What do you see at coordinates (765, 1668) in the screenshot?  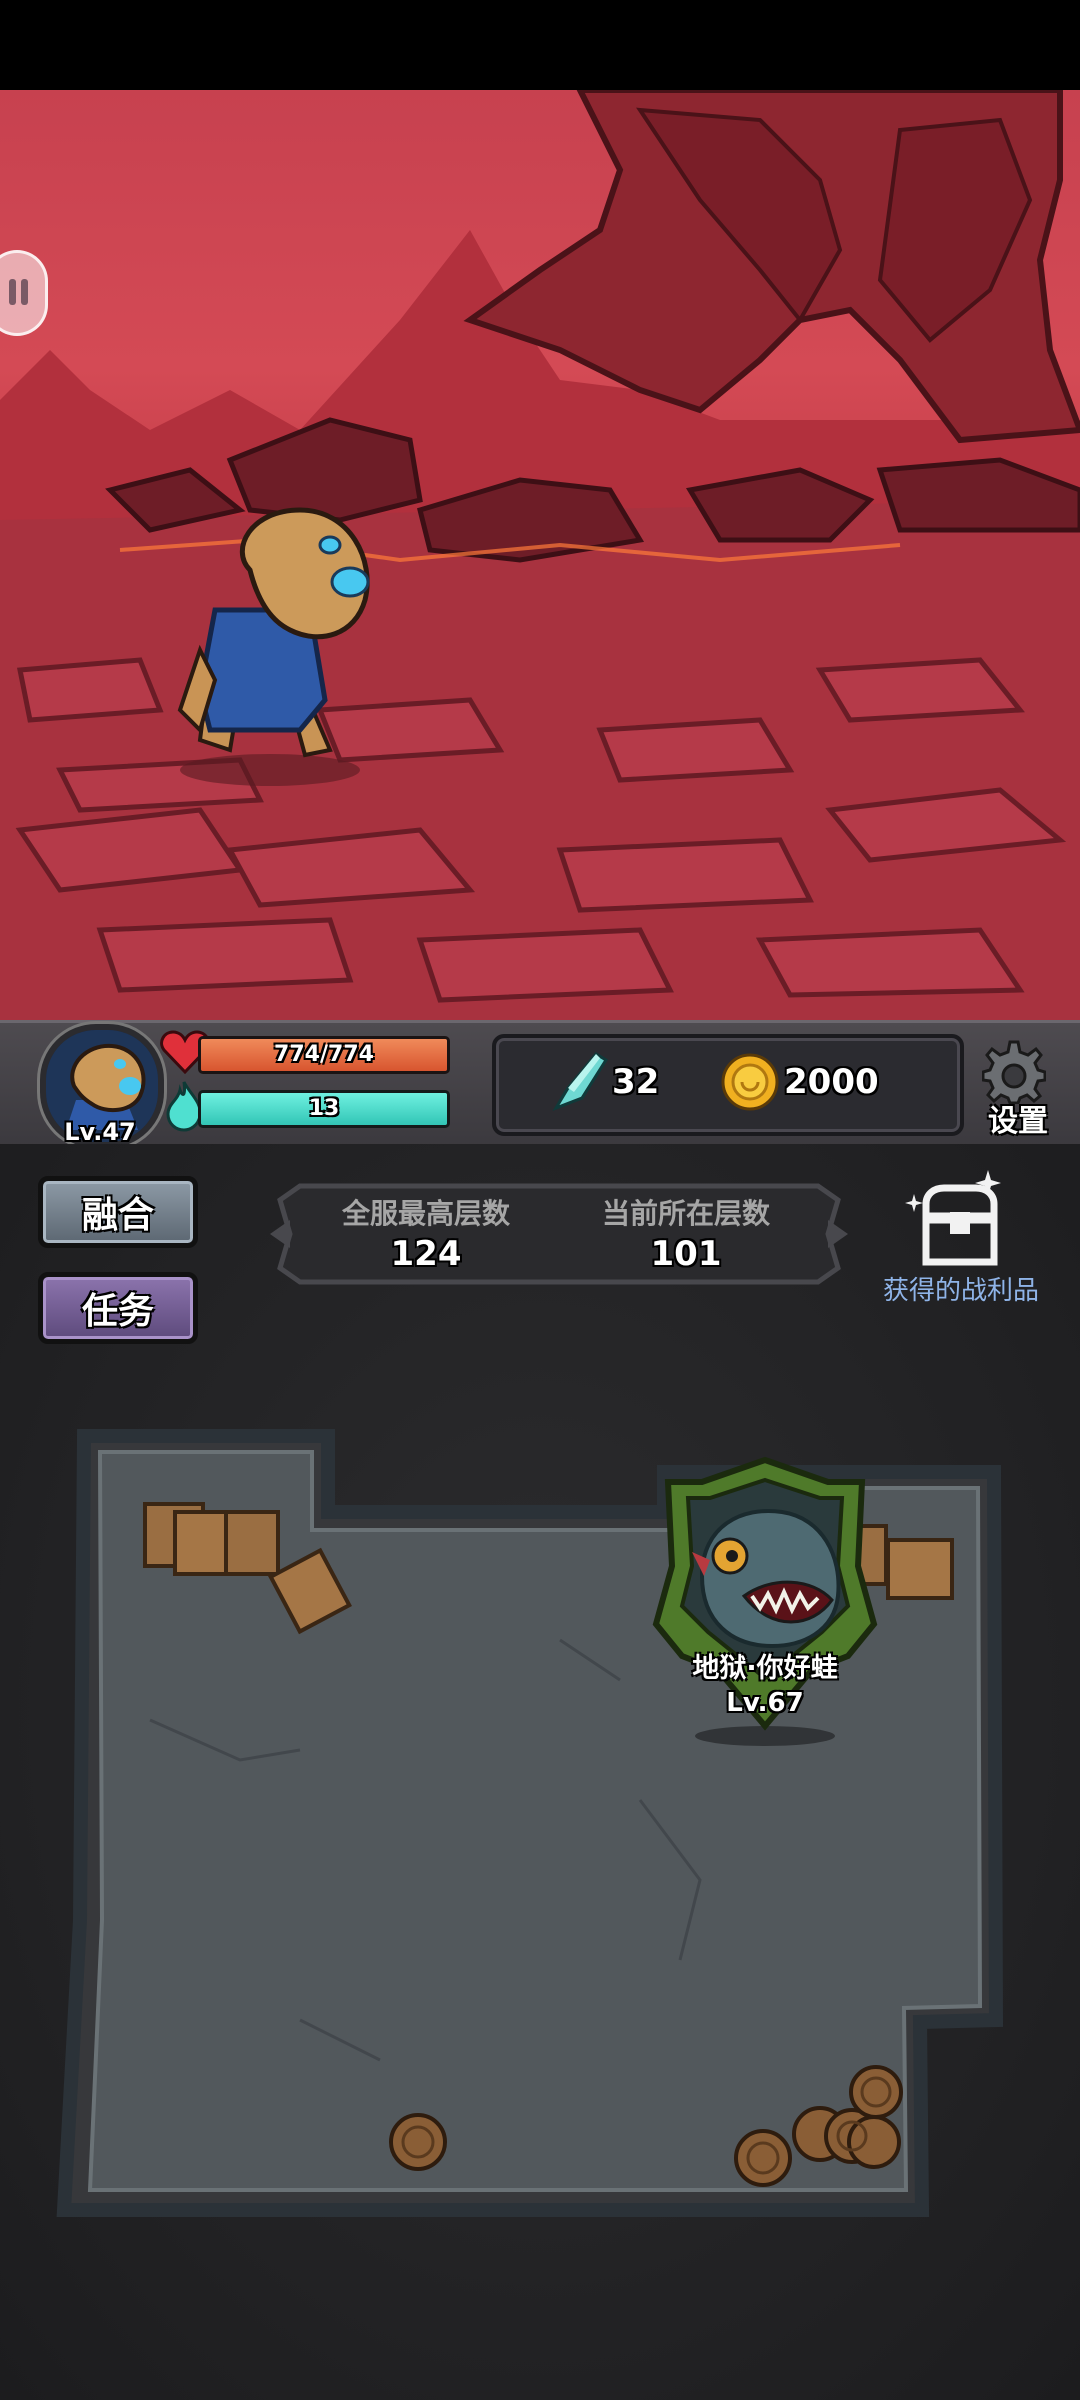 I see `boss-name: 地狱·你好蛙` at bounding box center [765, 1668].